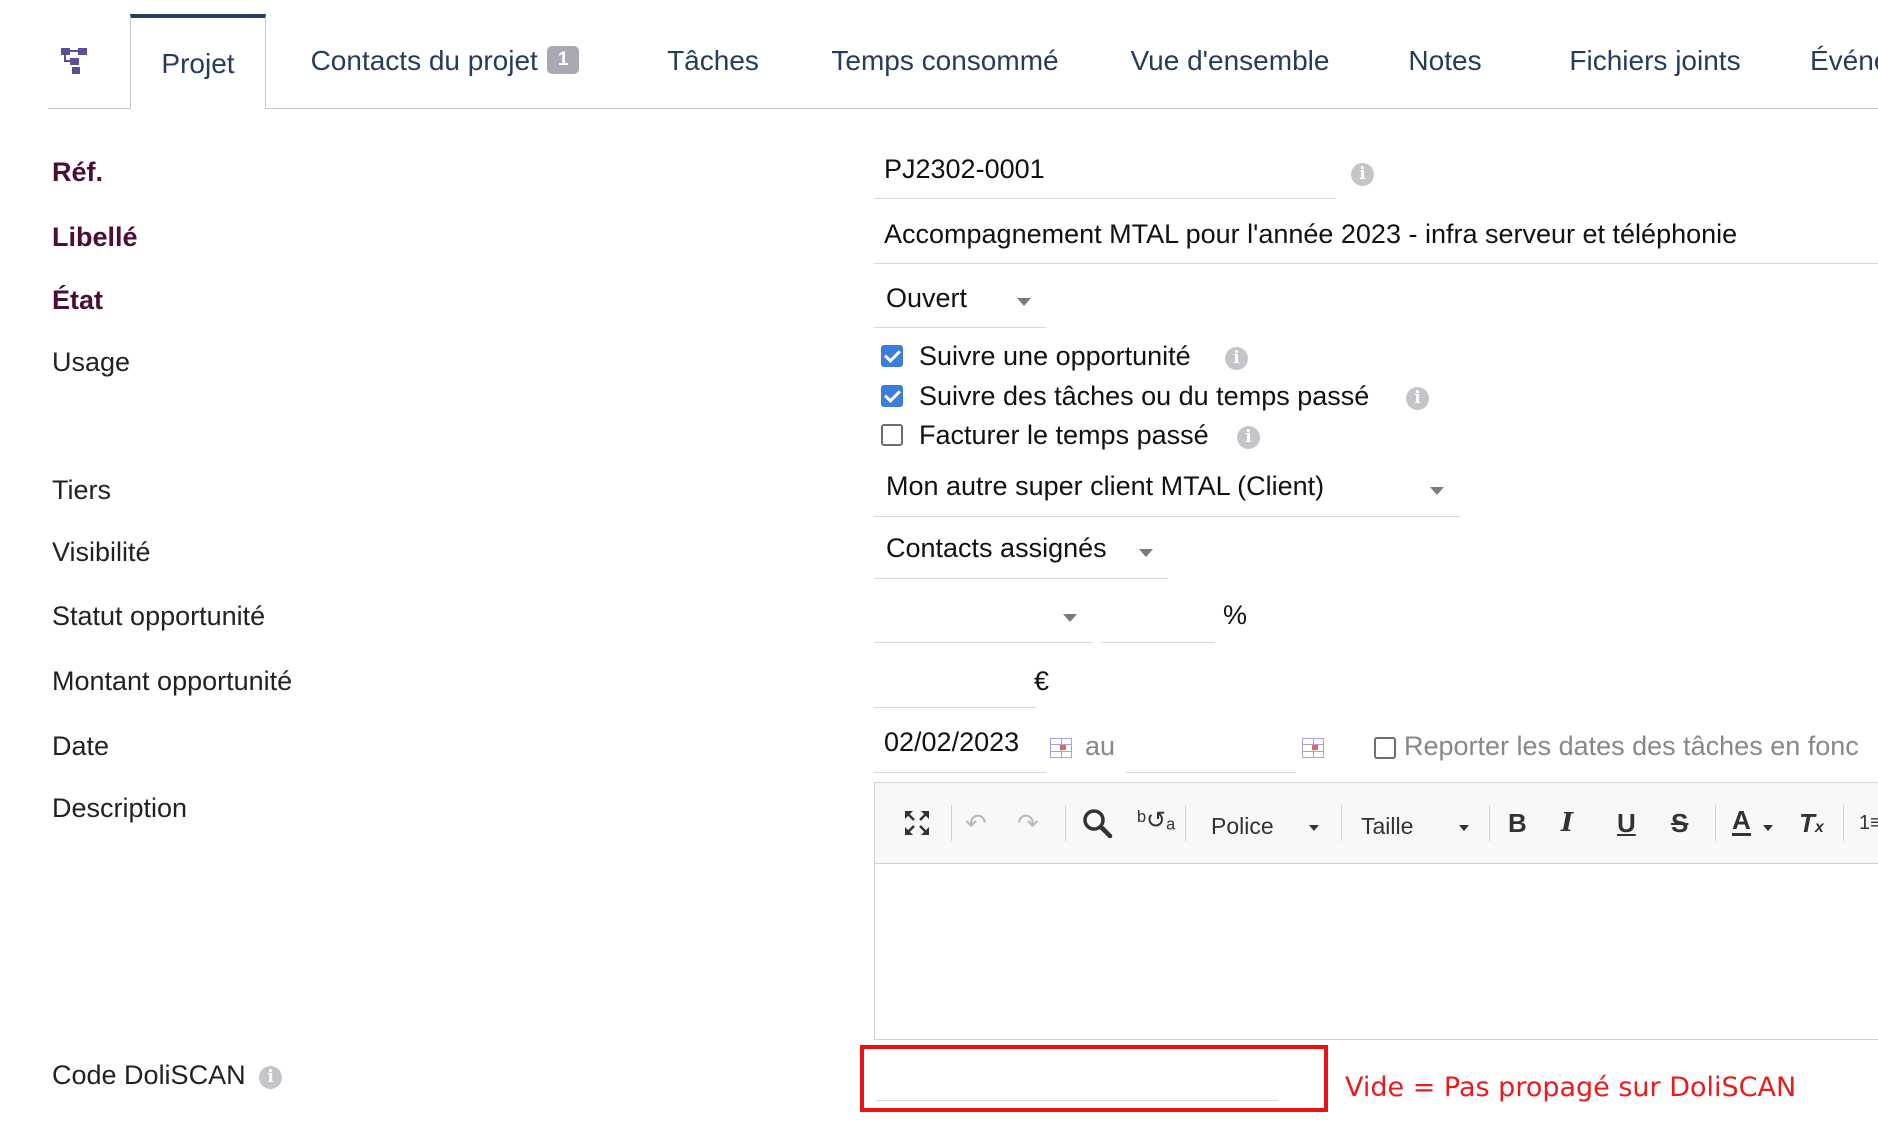  What do you see at coordinates (892, 356) in the screenshot?
I see `usage-opportunite-checkbox` at bounding box center [892, 356].